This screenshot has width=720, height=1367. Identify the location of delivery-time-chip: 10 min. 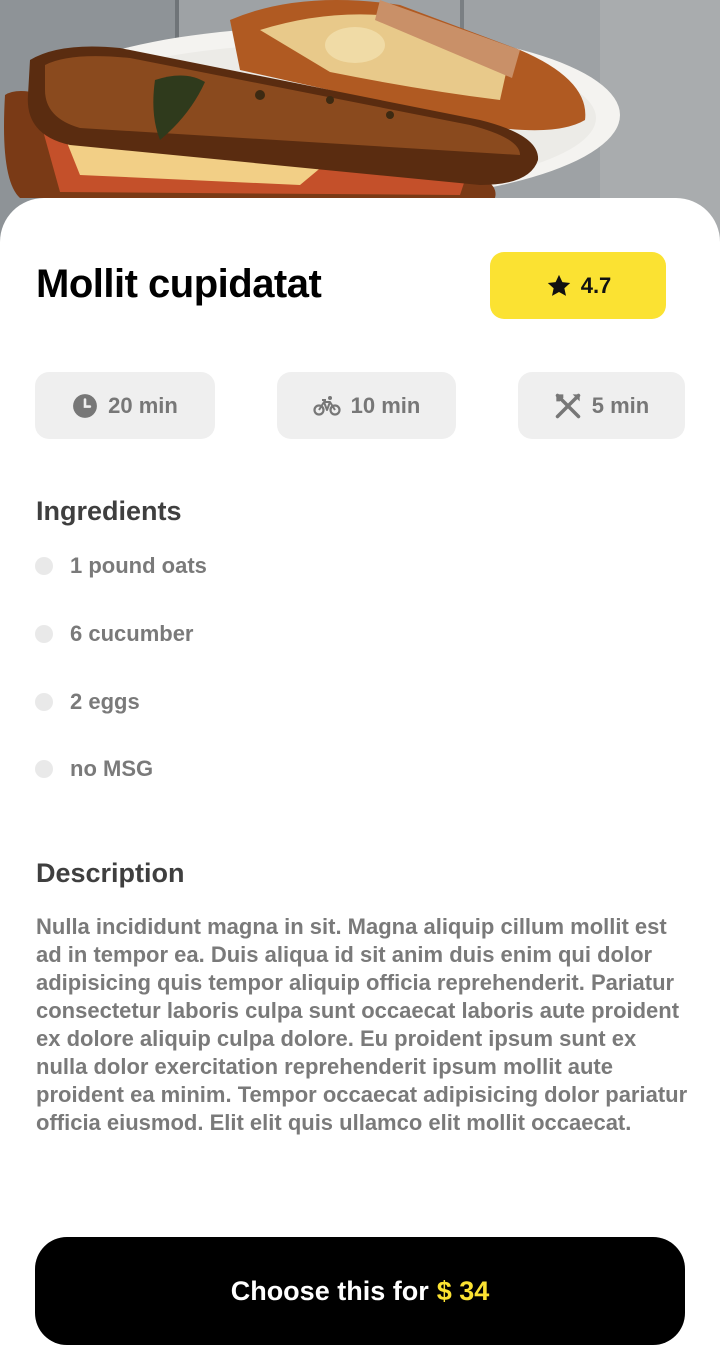
(366, 405).